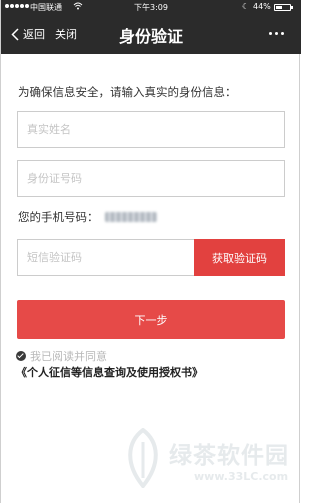 The width and height of the screenshot is (320, 503). Describe the element at coordinates (130, 217) in the screenshot. I see `phone-number-masked` at that location.